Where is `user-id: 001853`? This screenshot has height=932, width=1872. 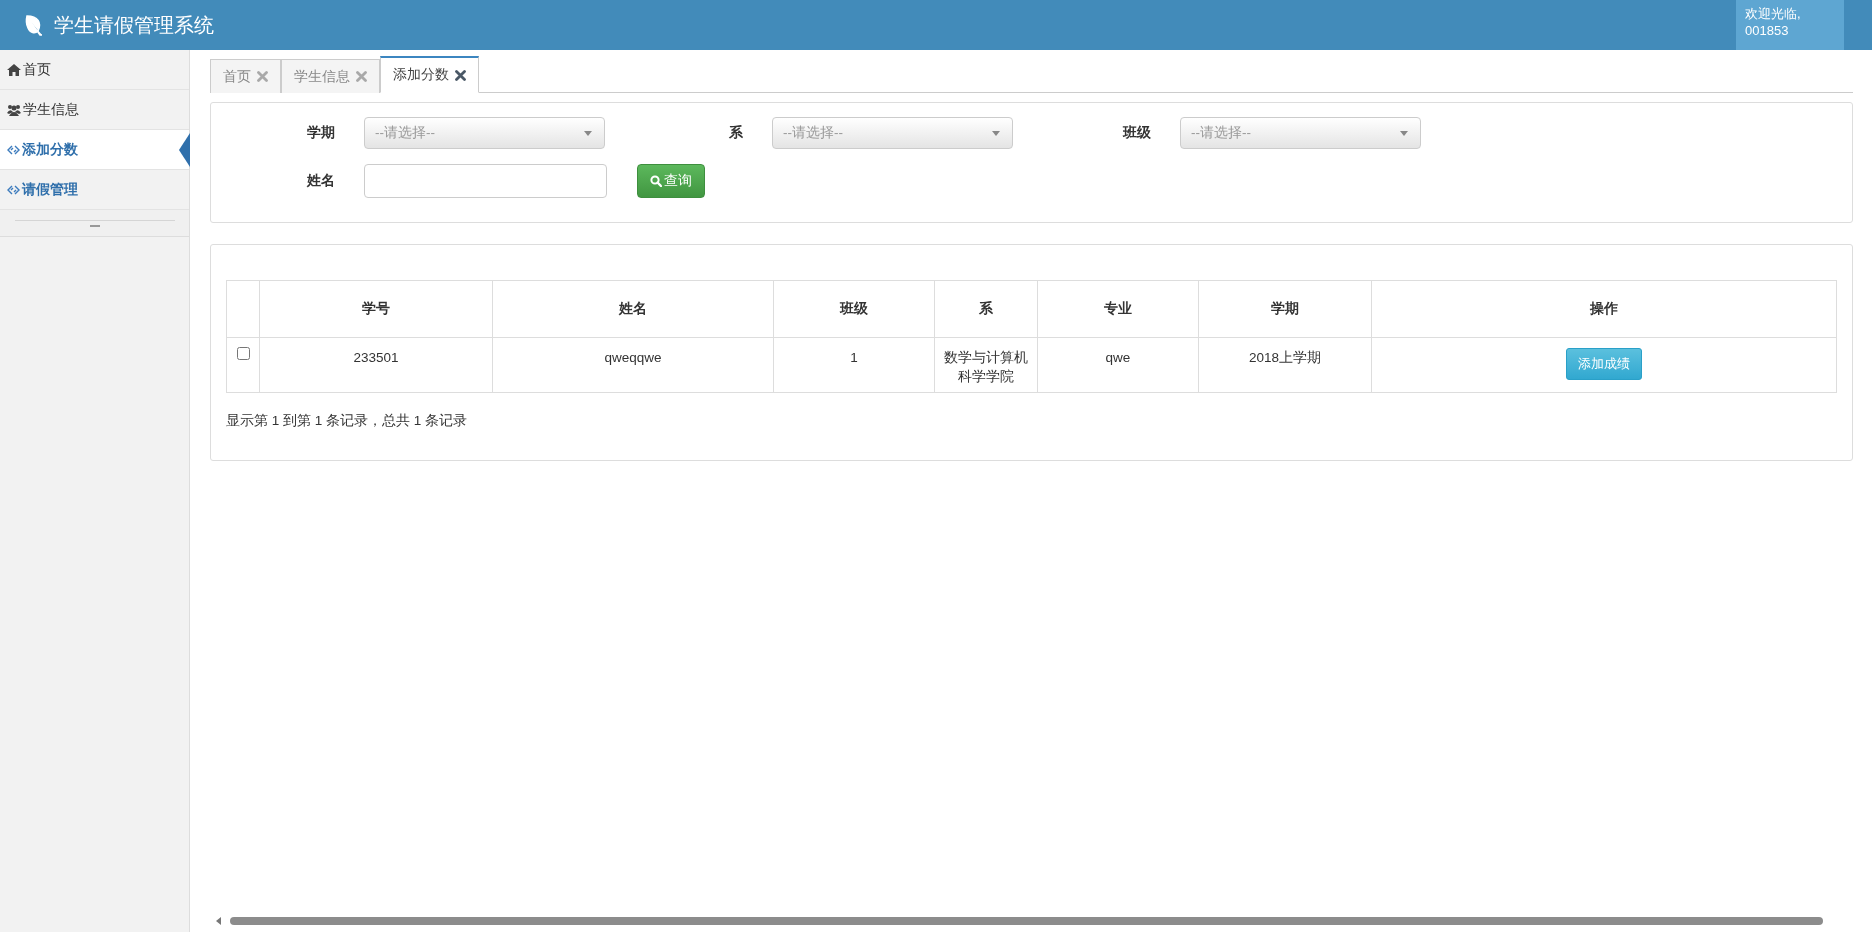
user-id: 001853 is located at coordinates (1767, 30).